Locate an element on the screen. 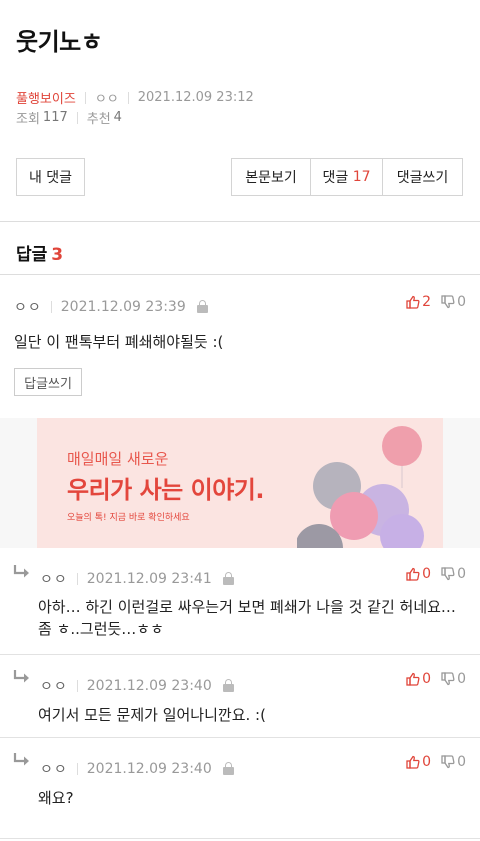 The height and width of the screenshot is (841, 480). comment-meta: ㅇㅇ 2021.12.09 23:41 is located at coordinates (137, 579).